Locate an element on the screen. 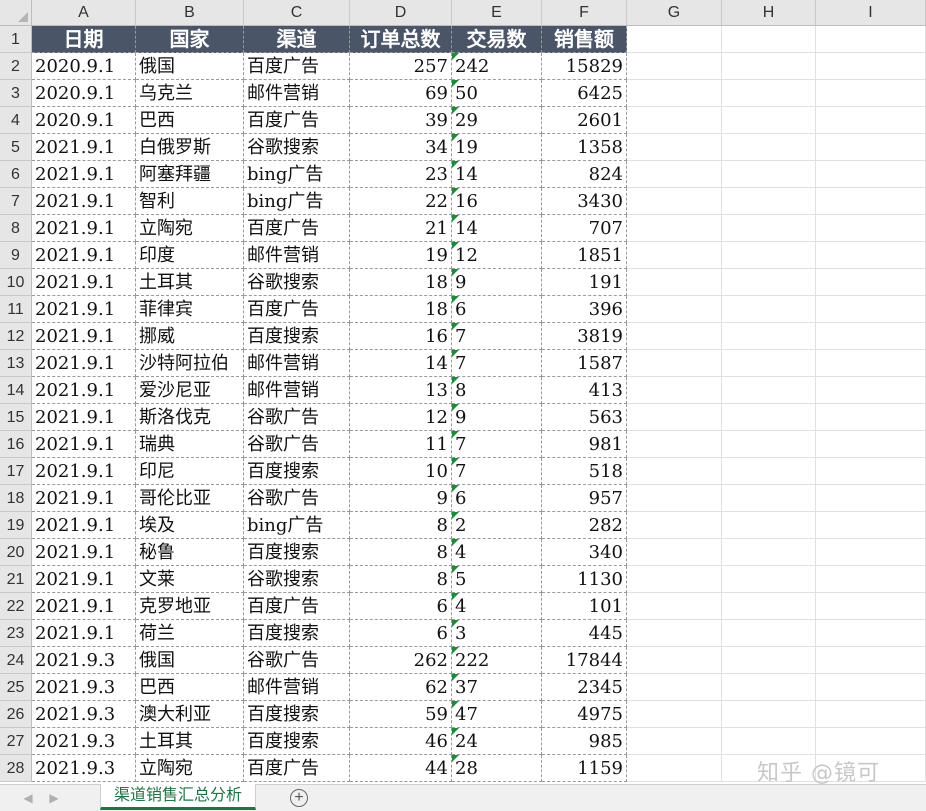 This screenshot has height=811, width=926. table-cell: 47 is located at coordinates (497, 714).